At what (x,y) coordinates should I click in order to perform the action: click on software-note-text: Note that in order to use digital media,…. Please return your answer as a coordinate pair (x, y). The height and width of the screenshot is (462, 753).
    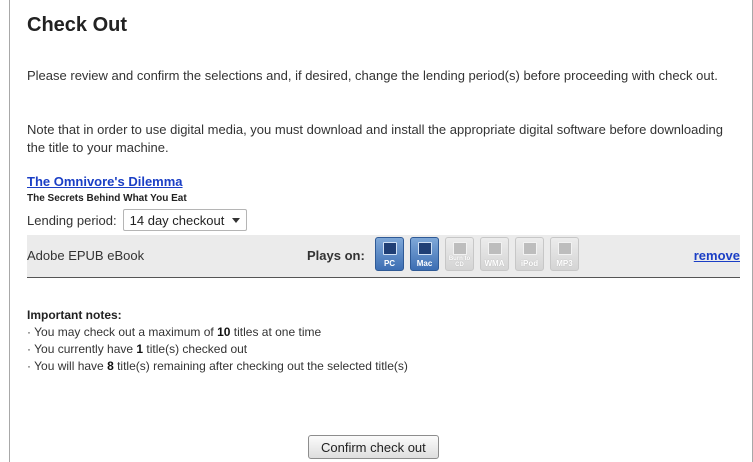
    Looking at the image, I should click on (375, 138).